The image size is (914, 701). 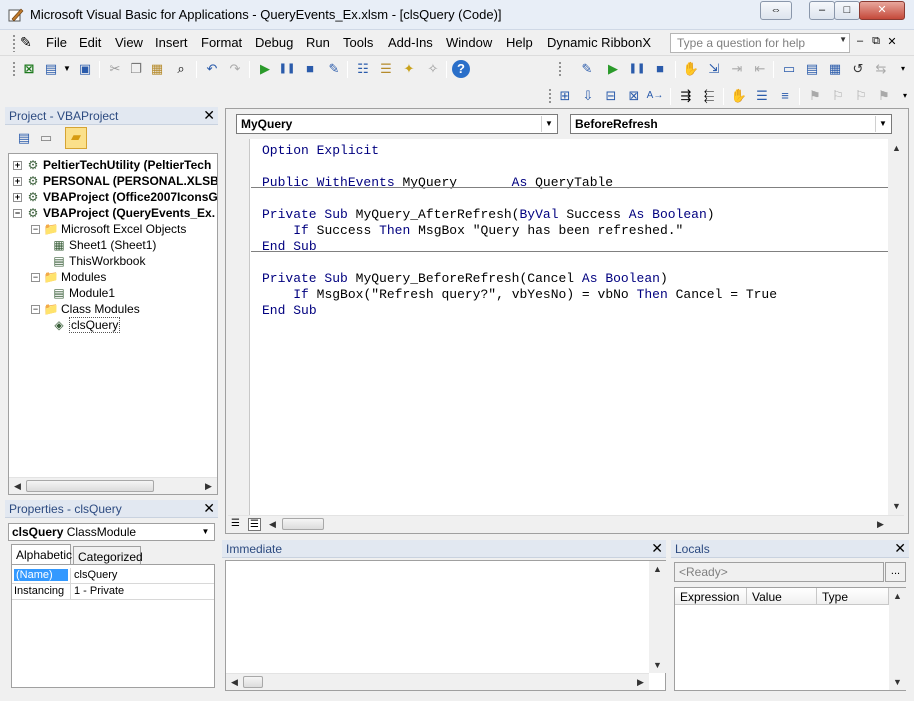 What do you see at coordinates (29, 69) in the screenshot?
I see `view-excel-icon: ⊠` at bounding box center [29, 69].